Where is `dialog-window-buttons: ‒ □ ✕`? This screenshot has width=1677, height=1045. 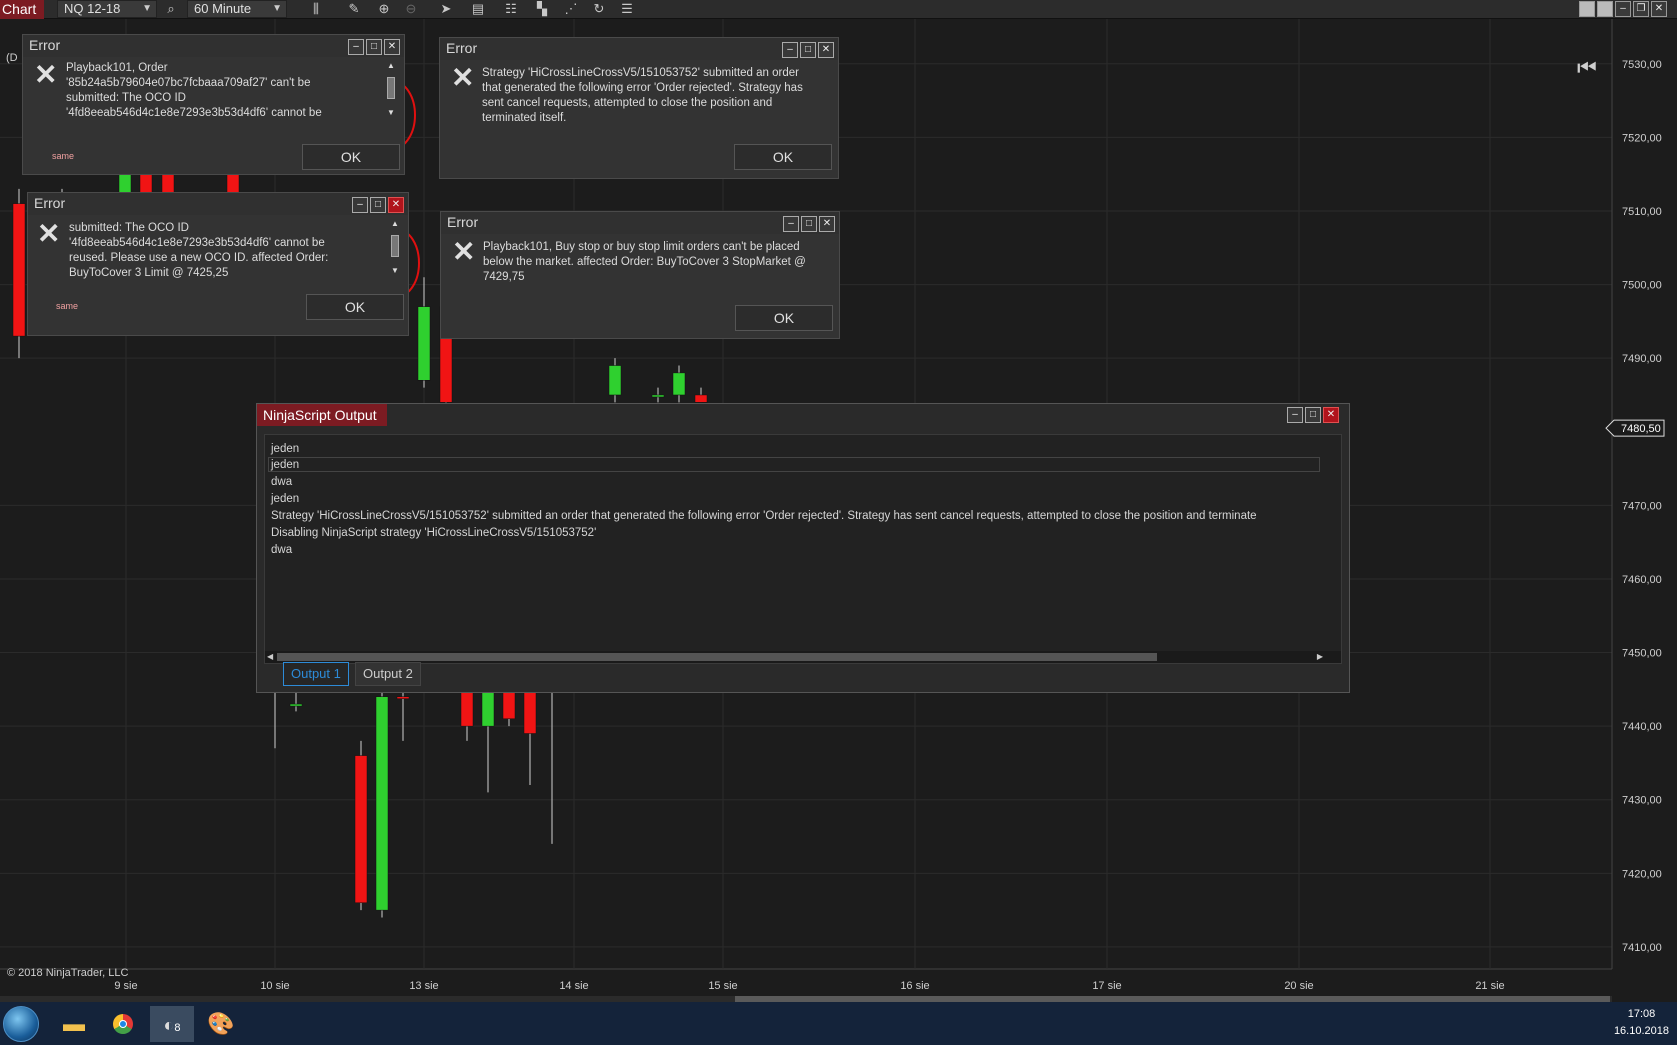 dialog-window-buttons: ‒ □ ✕ is located at coordinates (373, 47).